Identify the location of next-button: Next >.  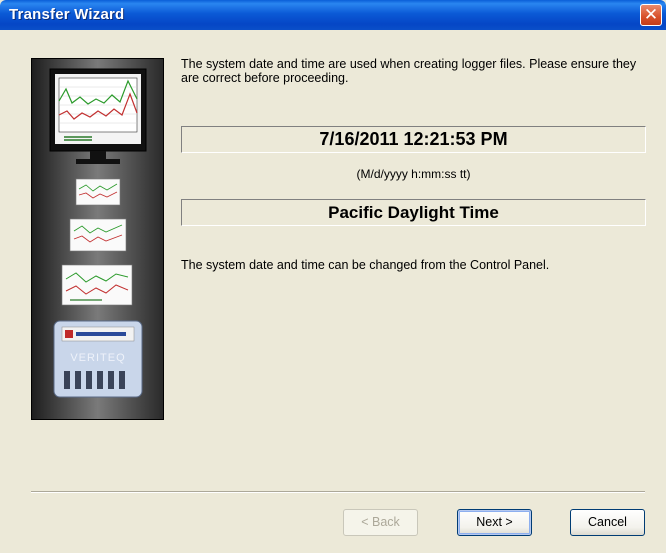
(494, 522).